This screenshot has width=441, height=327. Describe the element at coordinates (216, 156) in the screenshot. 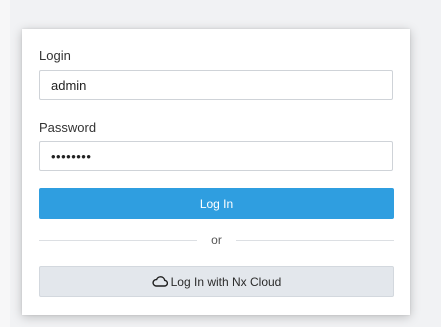

I see `password-input` at that location.